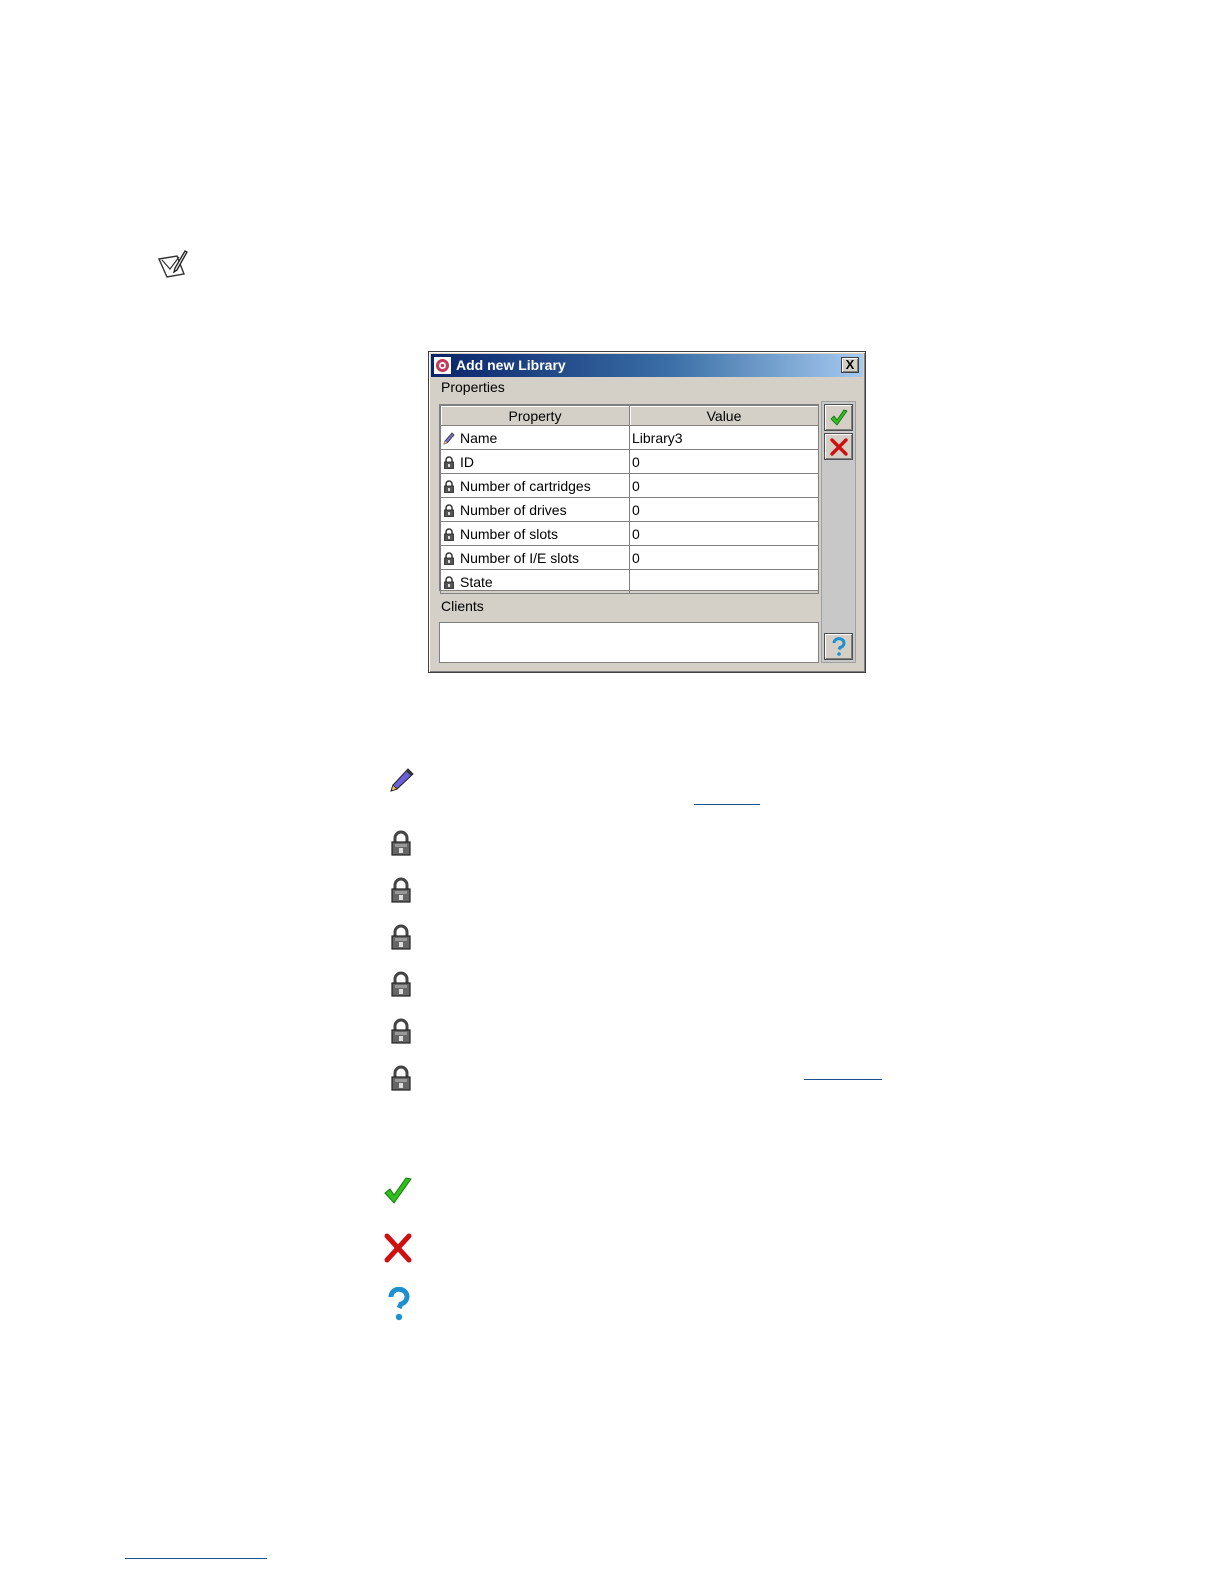 The image size is (1224, 1584). I want to click on clients-list, so click(629, 642).